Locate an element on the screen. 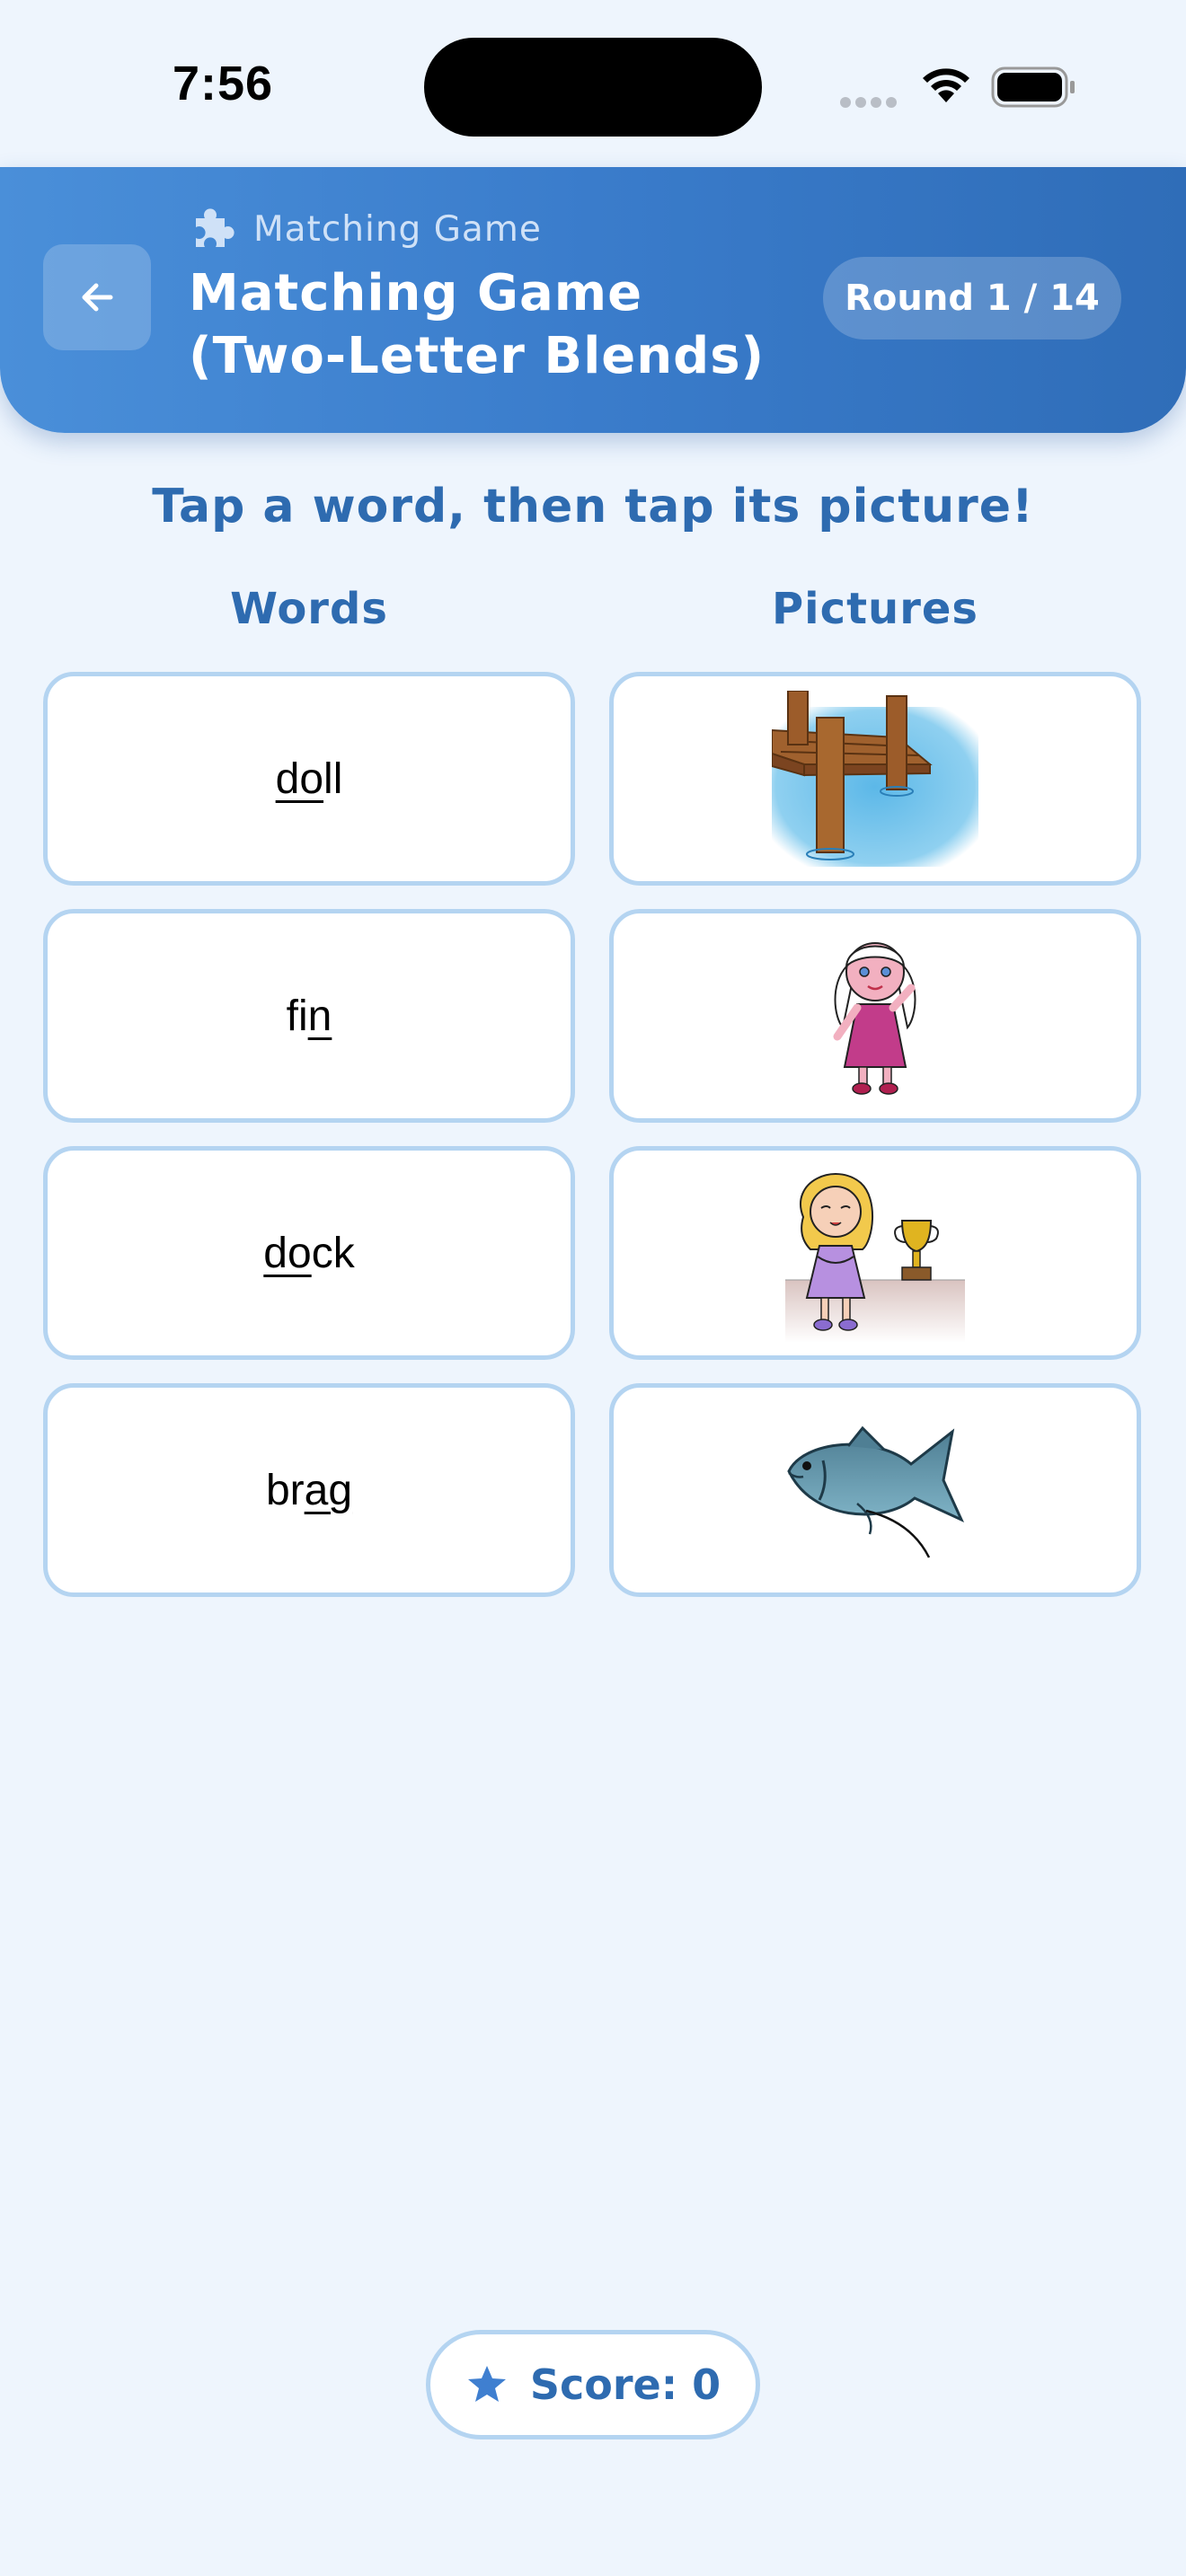 This screenshot has height=2576, width=1186. battery-icon is located at coordinates (1033, 87).